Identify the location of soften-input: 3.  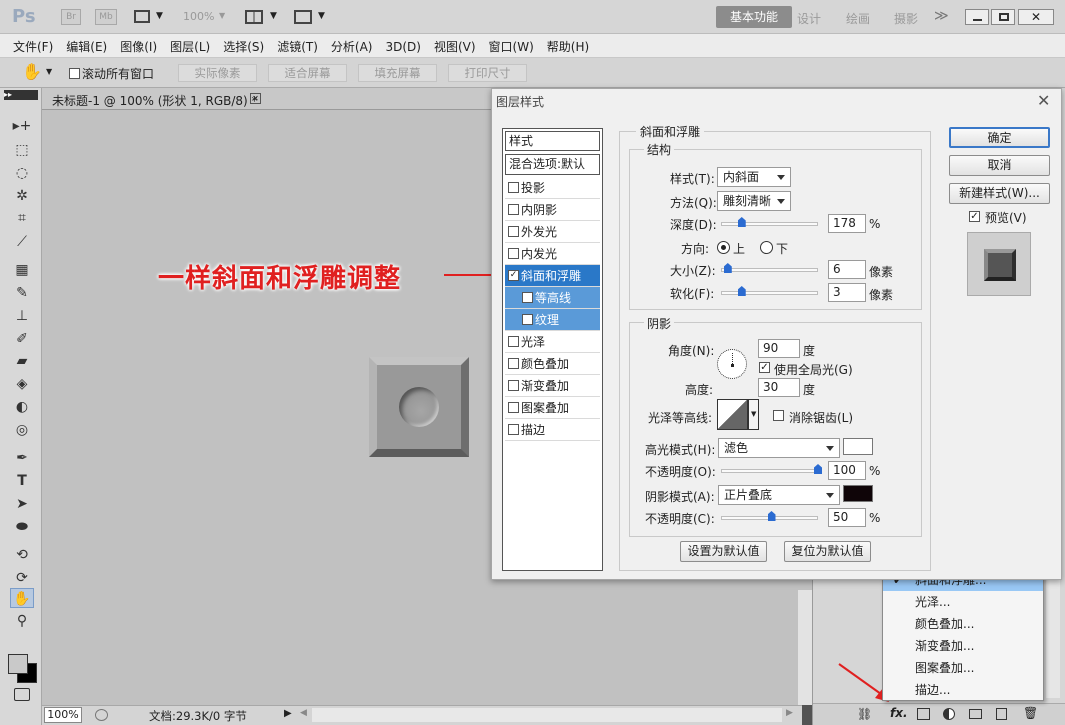
(847, 292).